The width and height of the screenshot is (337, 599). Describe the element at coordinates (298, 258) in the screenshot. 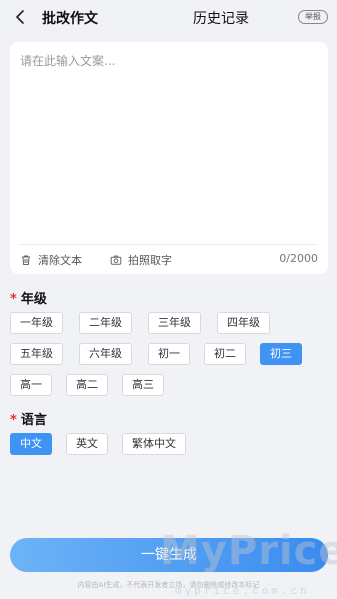

I see `char-counter: 0/2000` at that location.